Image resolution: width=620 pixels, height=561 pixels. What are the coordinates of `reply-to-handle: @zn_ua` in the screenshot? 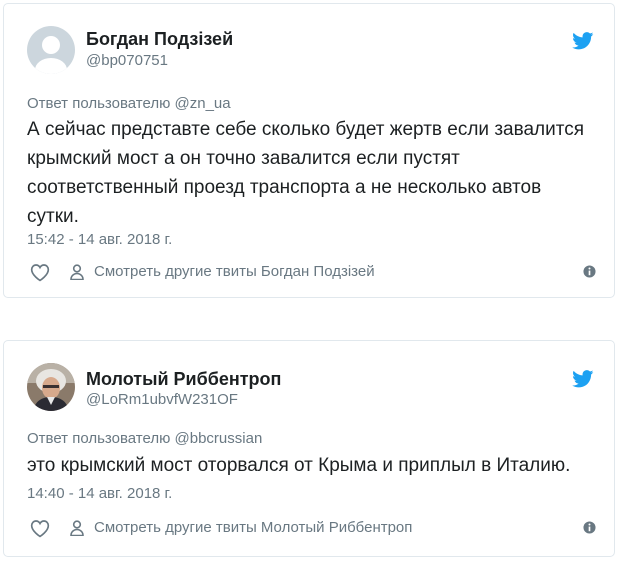 It's located at (203, 103).